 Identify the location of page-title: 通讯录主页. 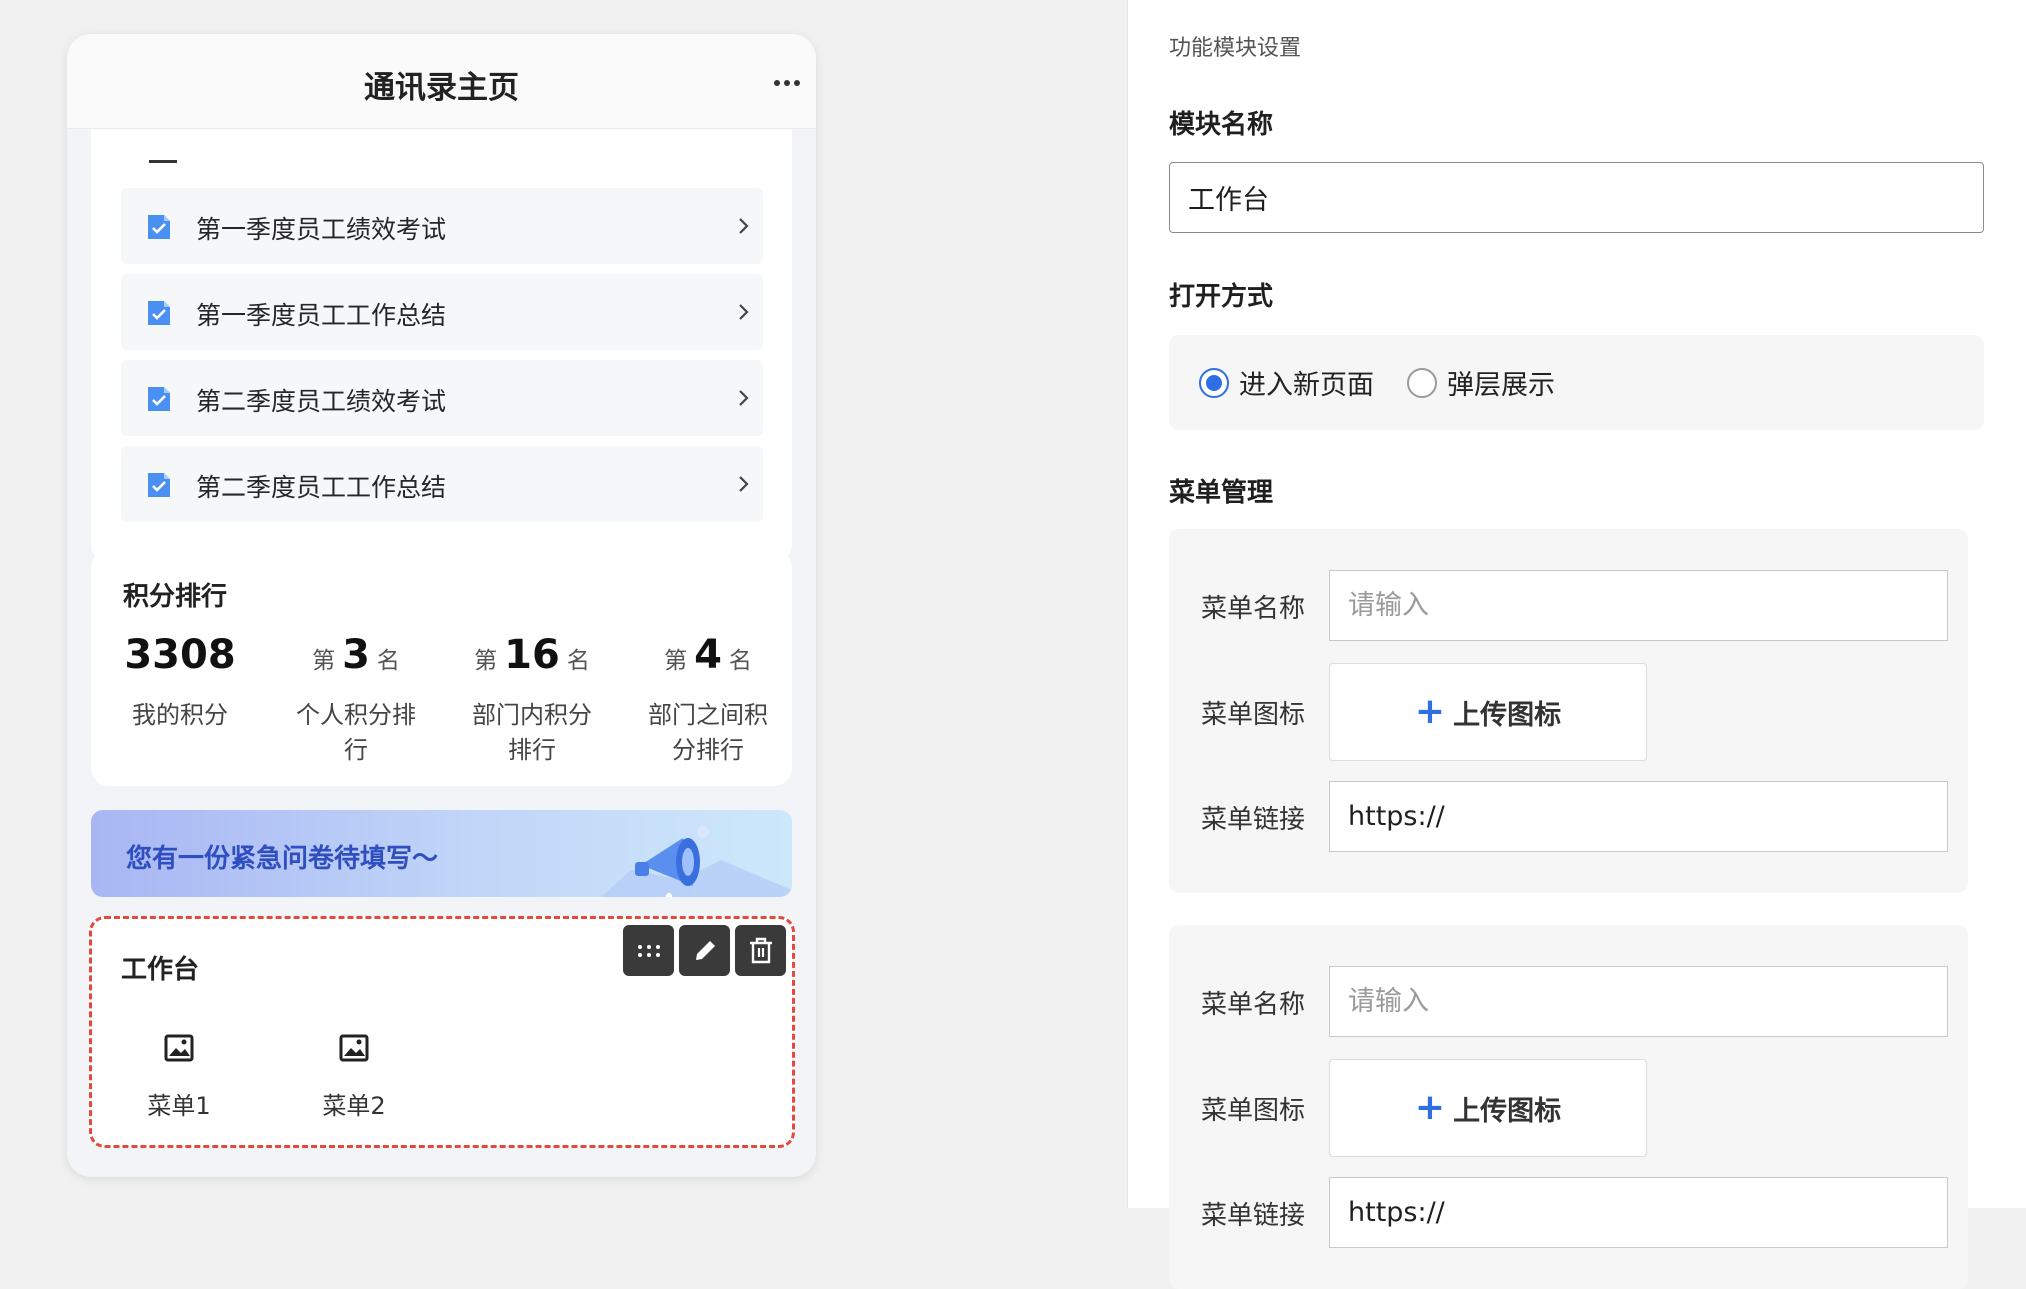
(441, 88).